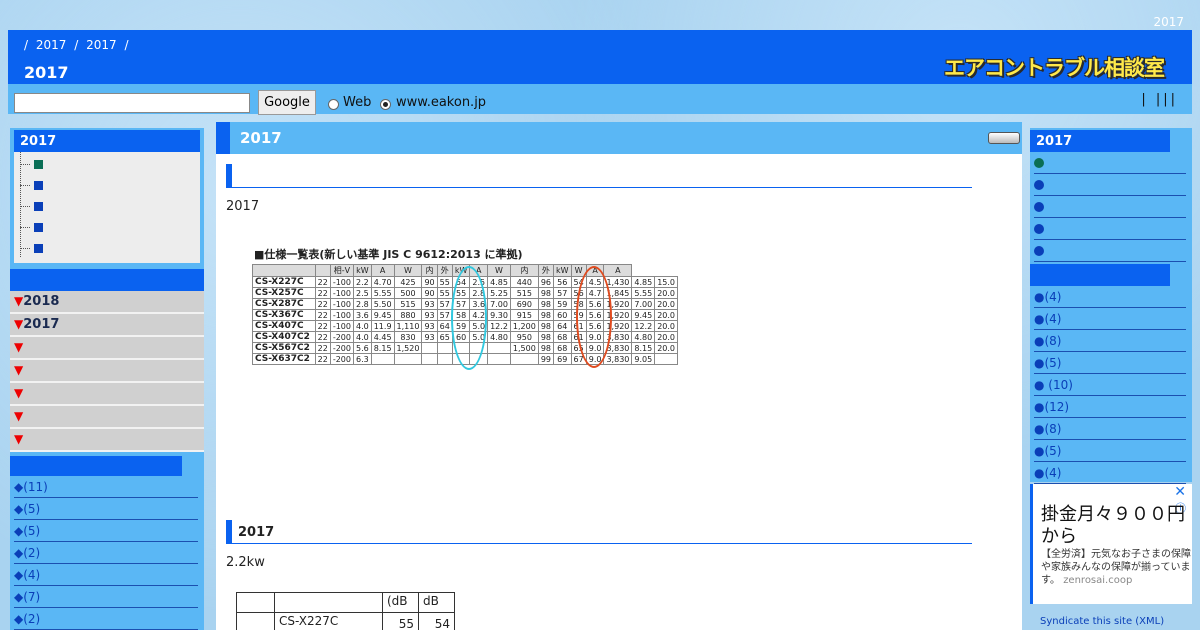 The width and height of the screenshot is (1200, 630). What do you see at coordinates (284, 326) in the screenshot?
I see `spec-cell: CS-X407C` at bounding box center [284, 326].